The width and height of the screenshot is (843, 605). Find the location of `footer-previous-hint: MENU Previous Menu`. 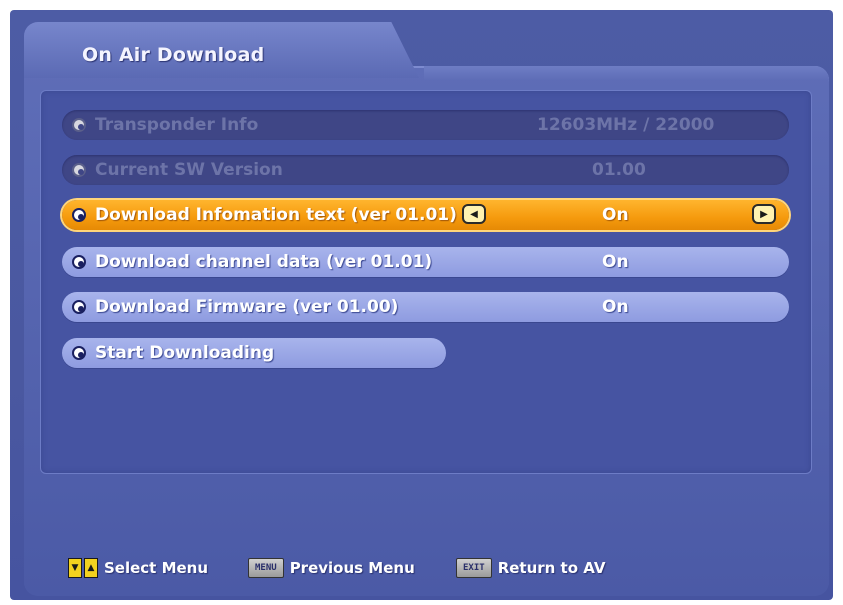

footer-previous-hint: MENU Previous Menu is located at coordinates (331, 568).